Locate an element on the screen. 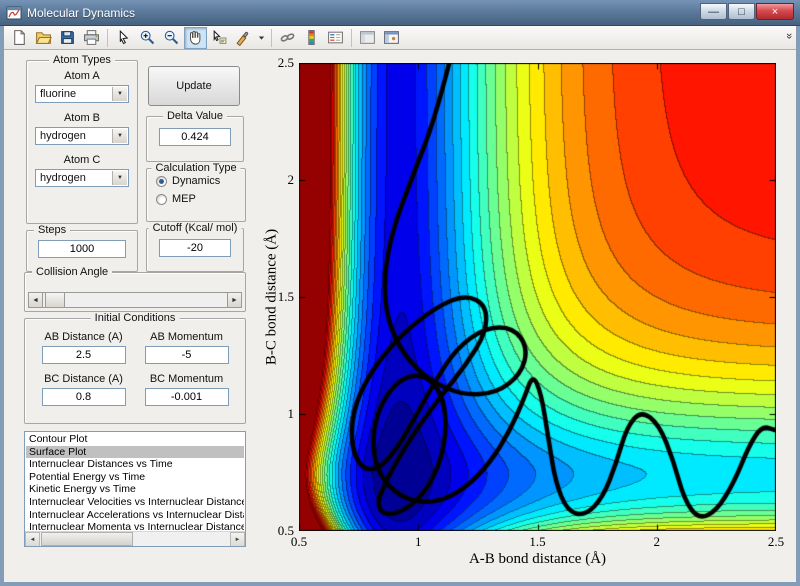  slider-thumb is located at coordinates (55, 300).